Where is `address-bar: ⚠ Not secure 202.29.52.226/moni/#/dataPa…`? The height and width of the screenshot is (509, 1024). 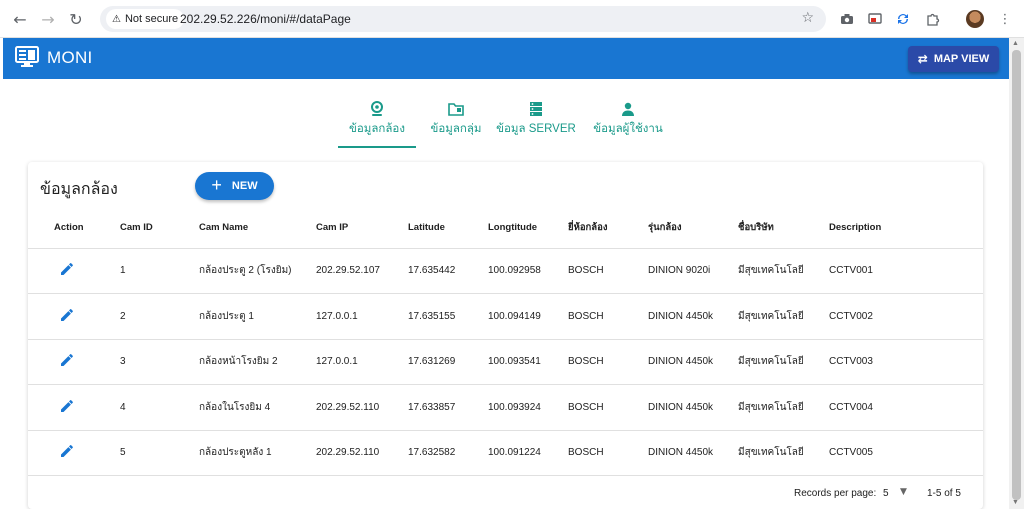
address-bar: ⚠ Not secure 202.29.52.226/moni/#/dataPa… is located at coordinates (463, 19).